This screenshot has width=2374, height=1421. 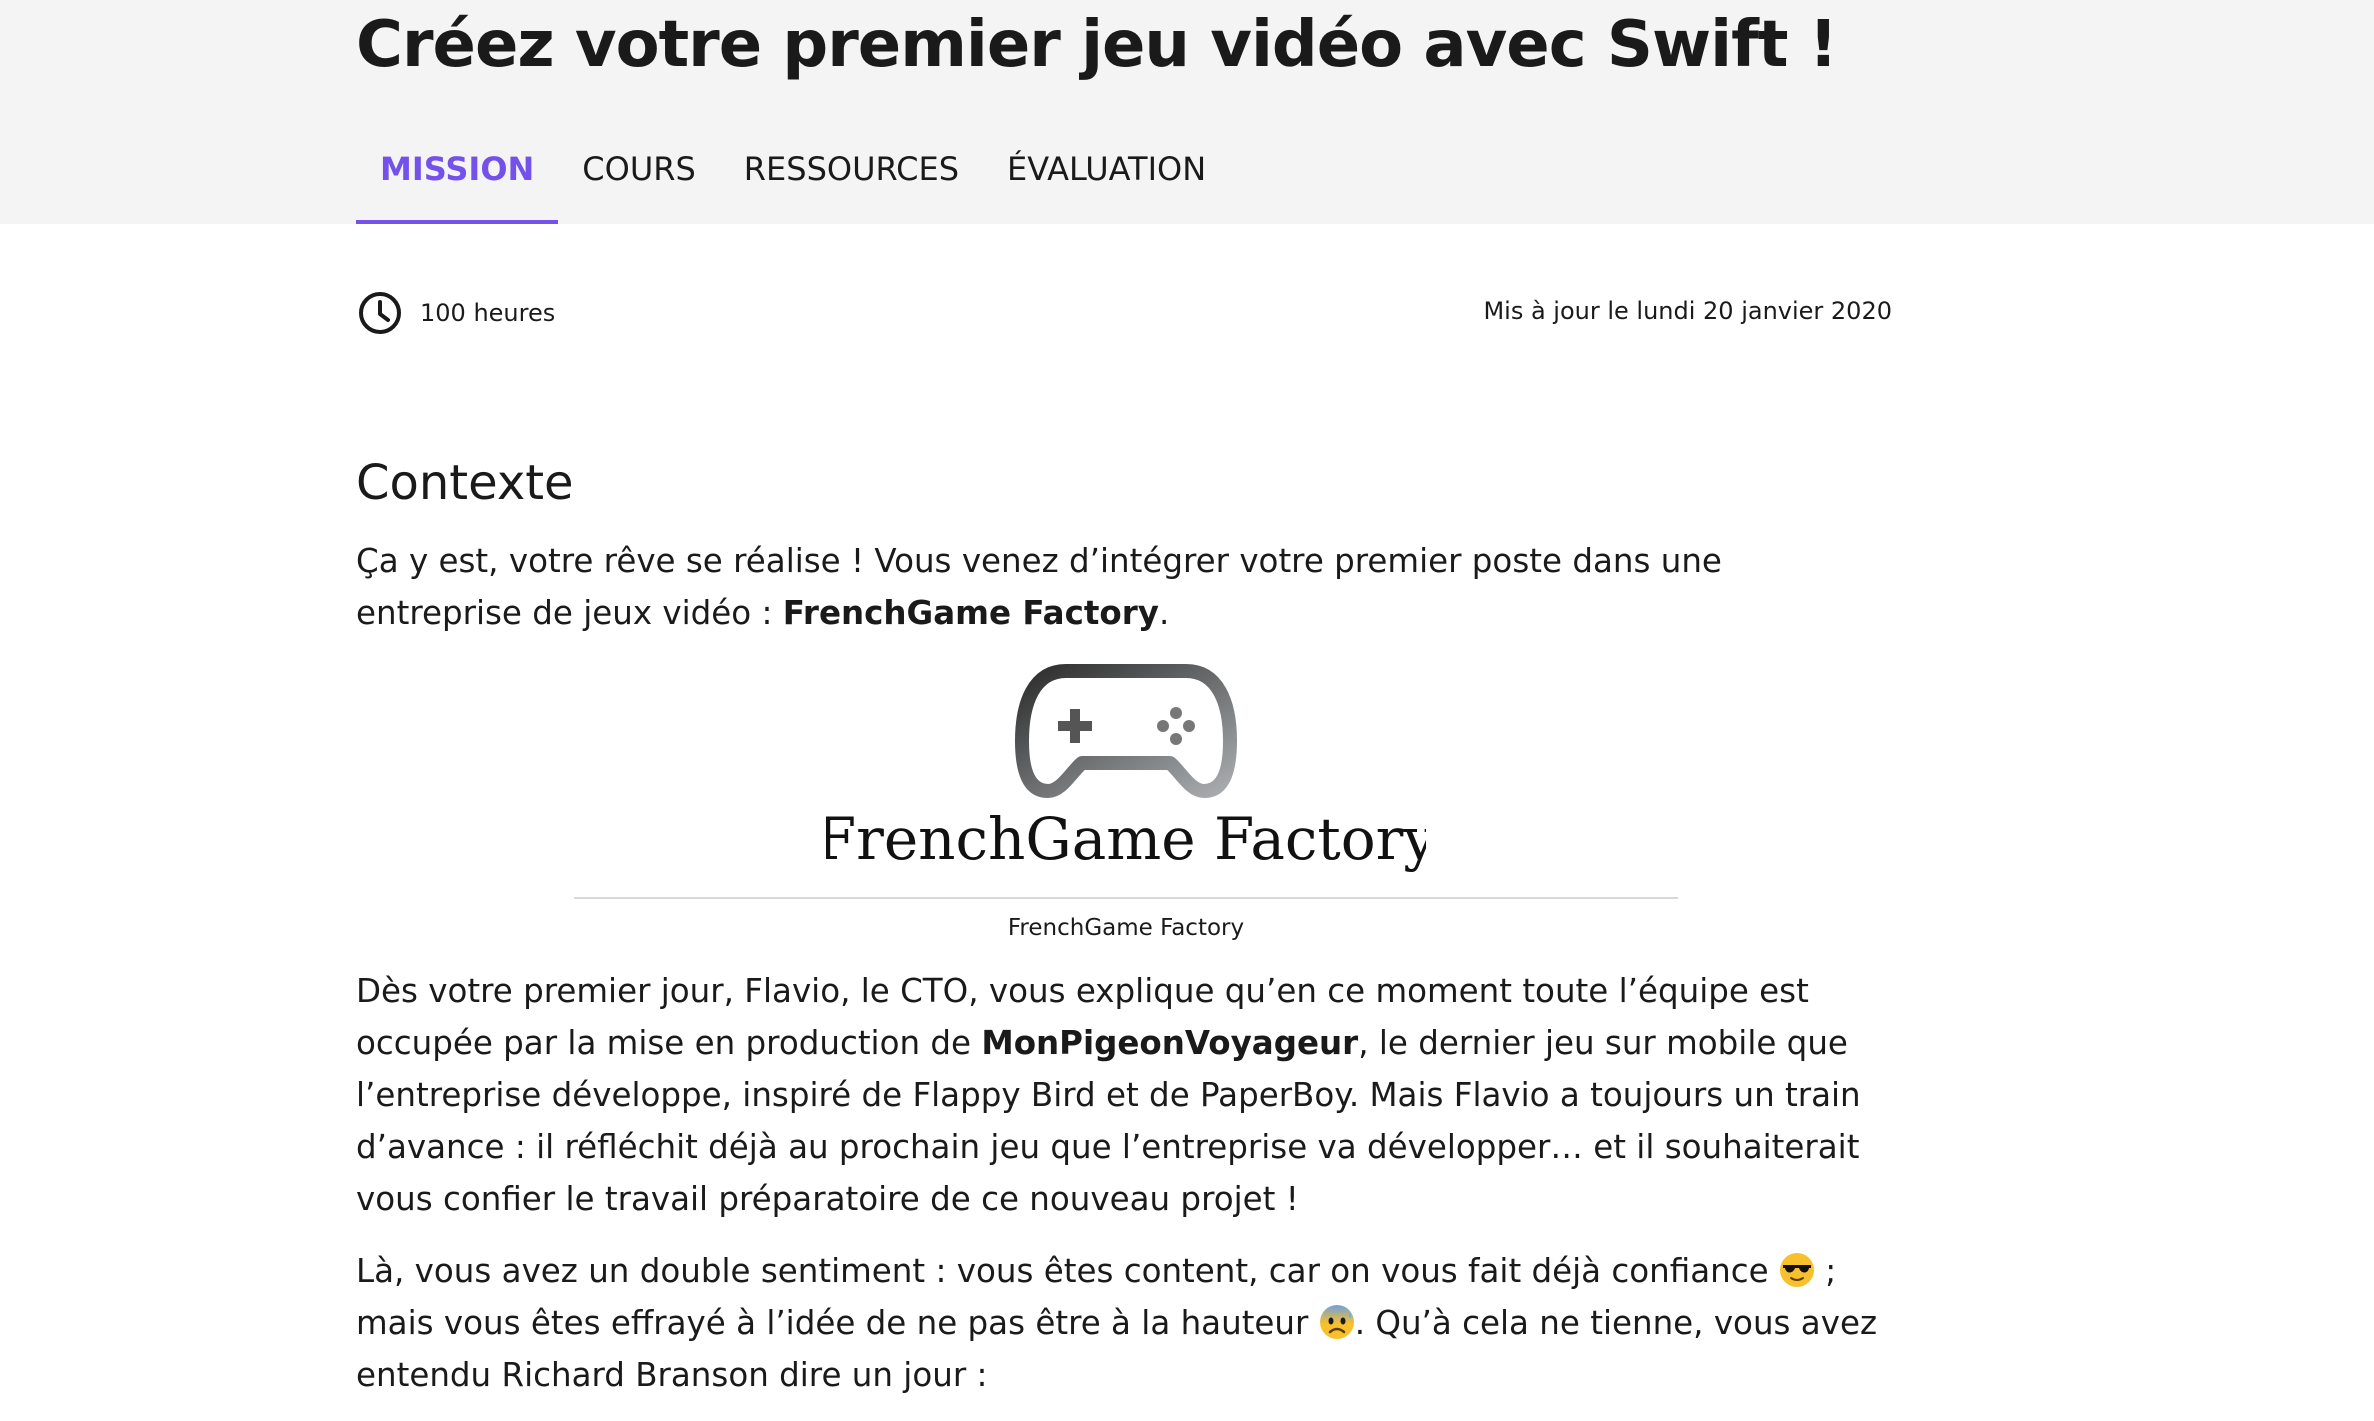 What do you see at coordinates (1126, 928) in the screenshot?
I see `figure-caption: FrenchGame Factory` at bounding box center [1126, 928].